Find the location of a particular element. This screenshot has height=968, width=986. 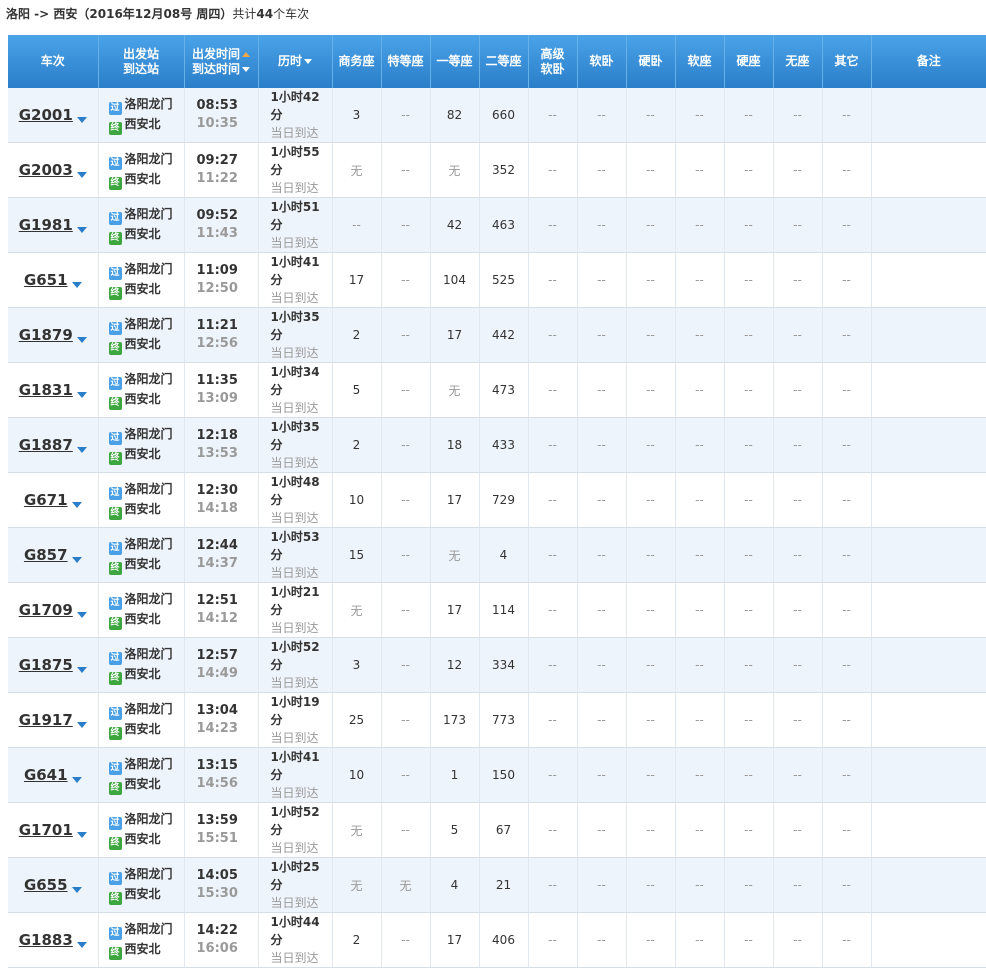

col-times-sort: 出发时间 到达时间 is located at coordinates (221, 61).